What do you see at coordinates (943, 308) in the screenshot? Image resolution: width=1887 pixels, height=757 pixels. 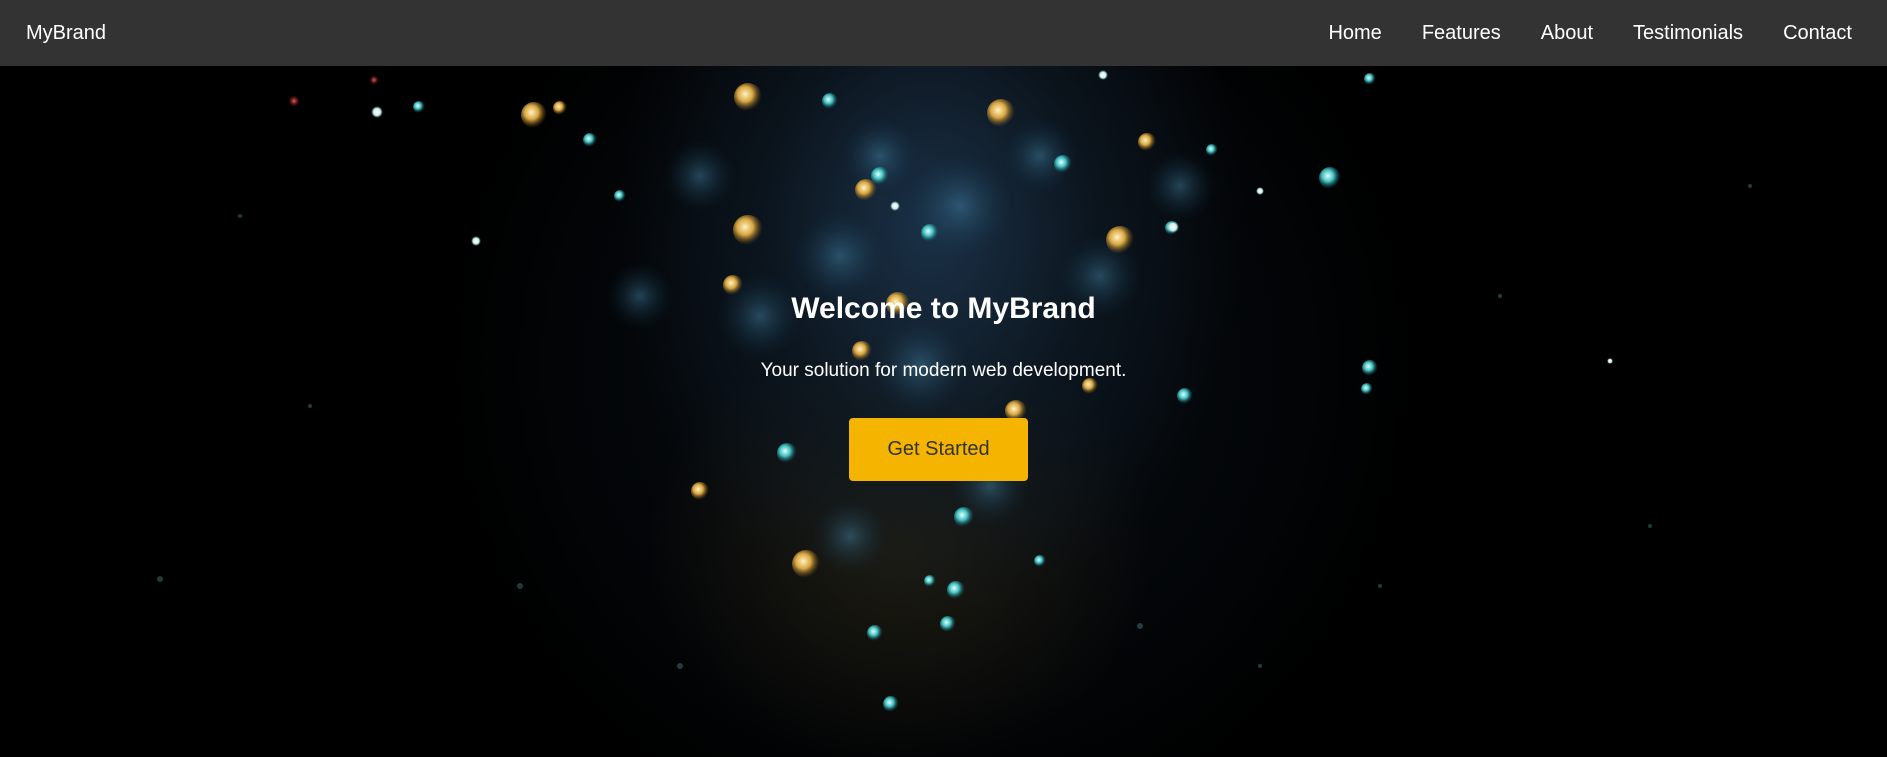 I see `hero-title: Welcome to MyBrand` at bounding box center [943, 308].